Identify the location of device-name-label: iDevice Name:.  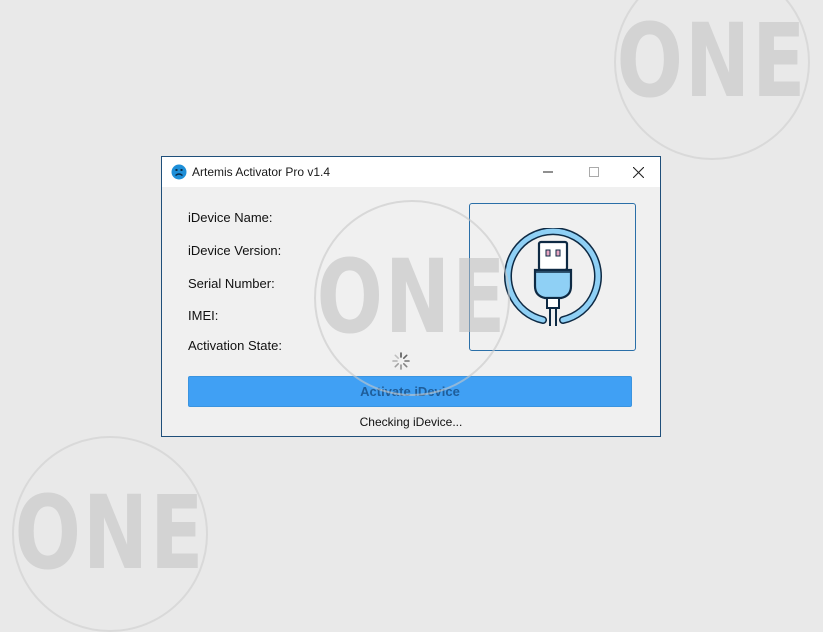
(230, 217).